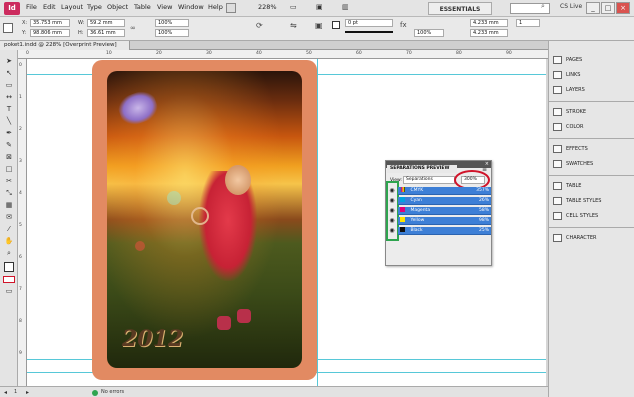  Describe the element at coordinates (444, 221) in the screenshot. I see `separation-row-yellow: Yellow 98%` at that location.